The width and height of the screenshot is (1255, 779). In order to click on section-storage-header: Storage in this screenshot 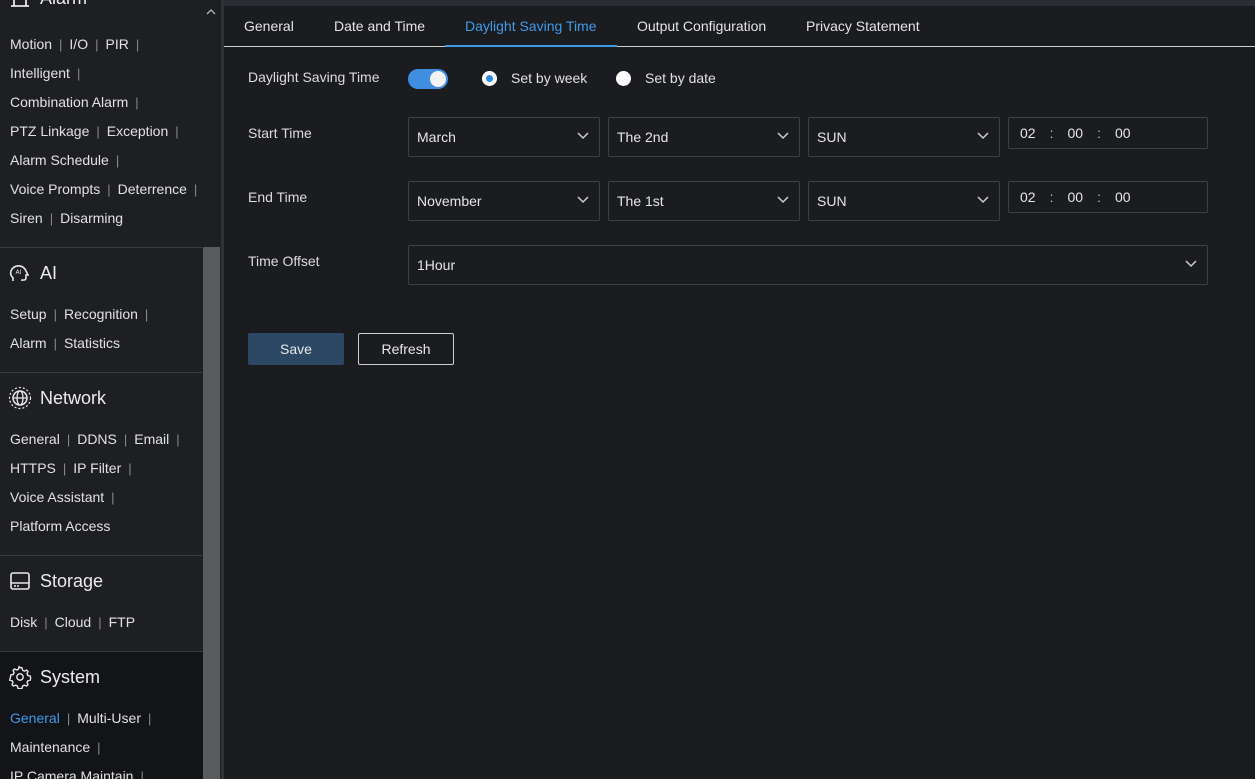, I will do `click(55, 581)`.